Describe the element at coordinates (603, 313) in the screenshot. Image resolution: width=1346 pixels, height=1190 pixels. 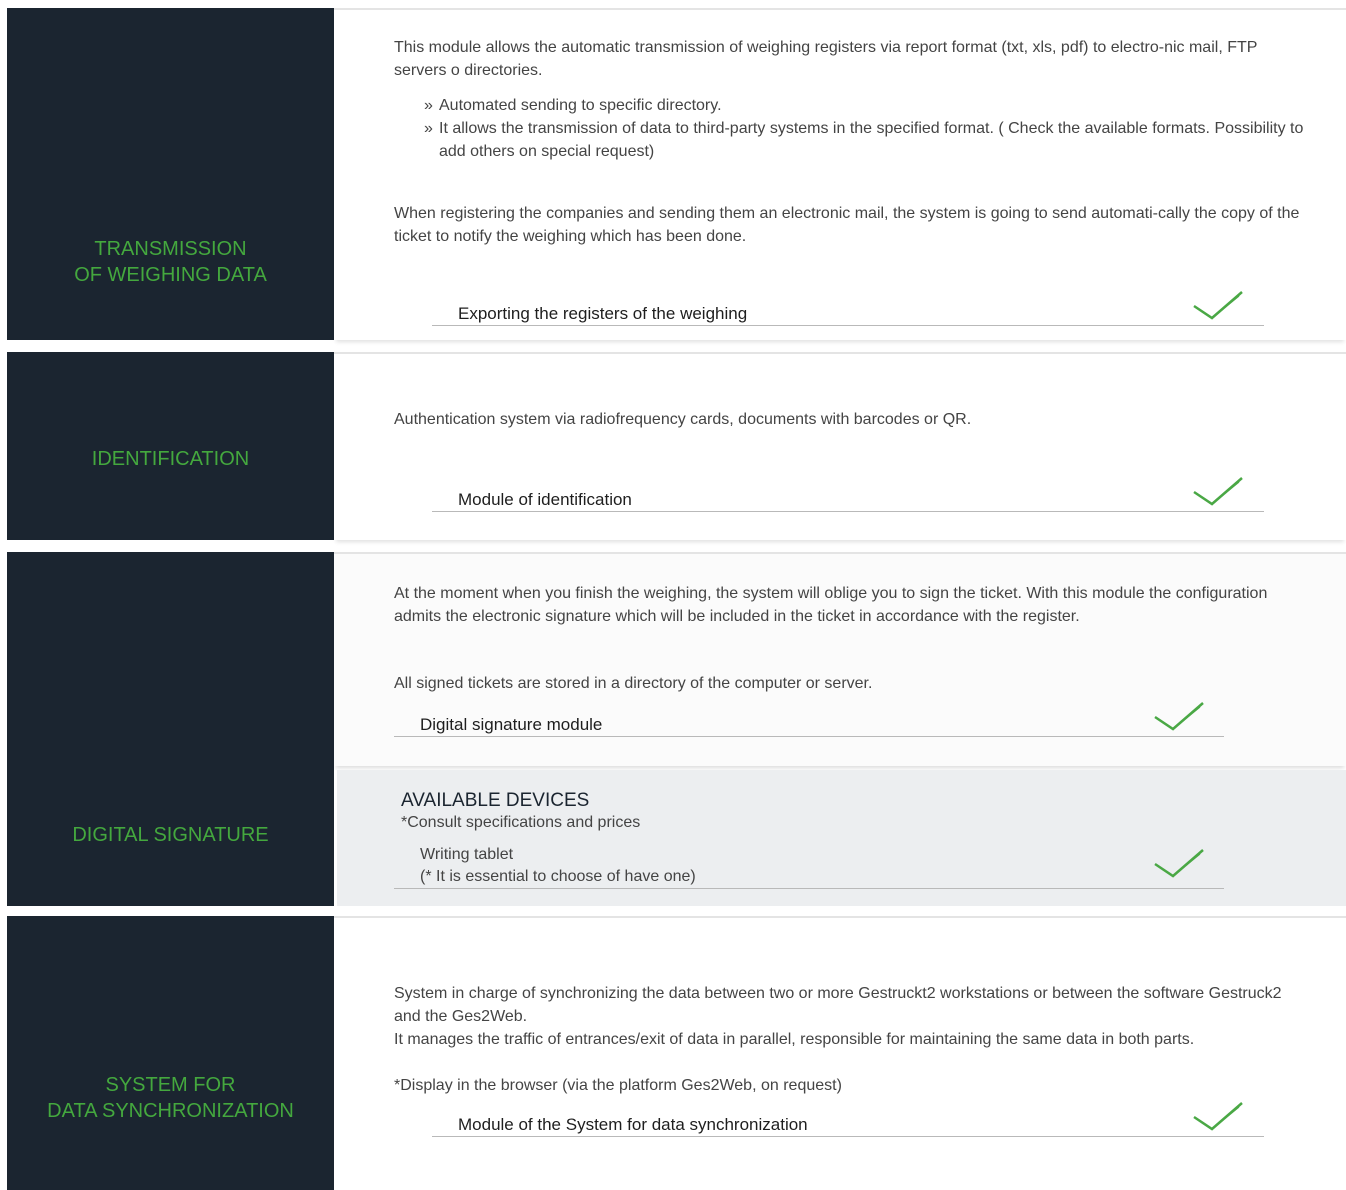
I see `feature-label: Exporting the registers of the weighing` at that location.